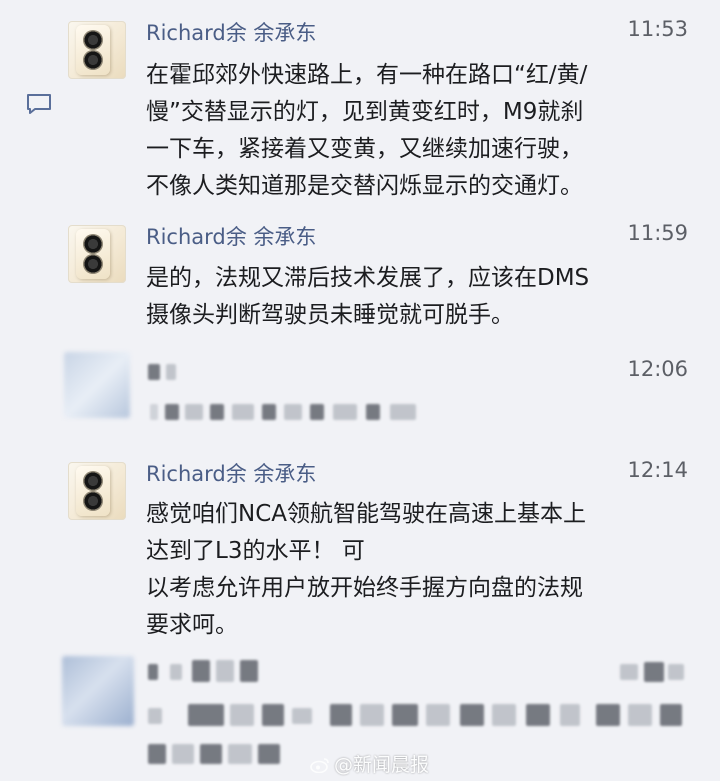 The image size is (720, 781). I want to click on message-text: 是的，法规又滞后技术发展了，应该在DMS 摄像头判断驾驶员未睡觉就可脱手。, so click(424, 297).